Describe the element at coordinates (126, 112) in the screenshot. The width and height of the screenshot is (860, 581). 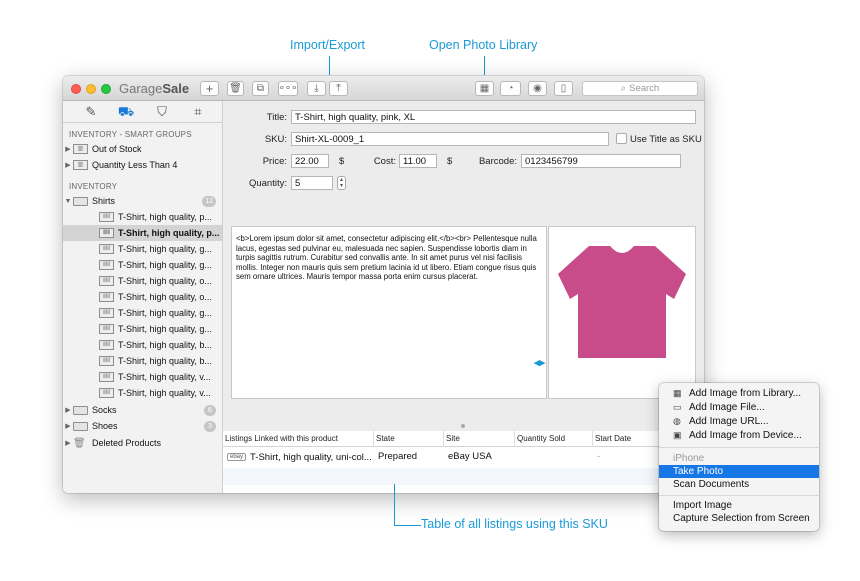
I see `inventory-icon: ⛟` at that location.